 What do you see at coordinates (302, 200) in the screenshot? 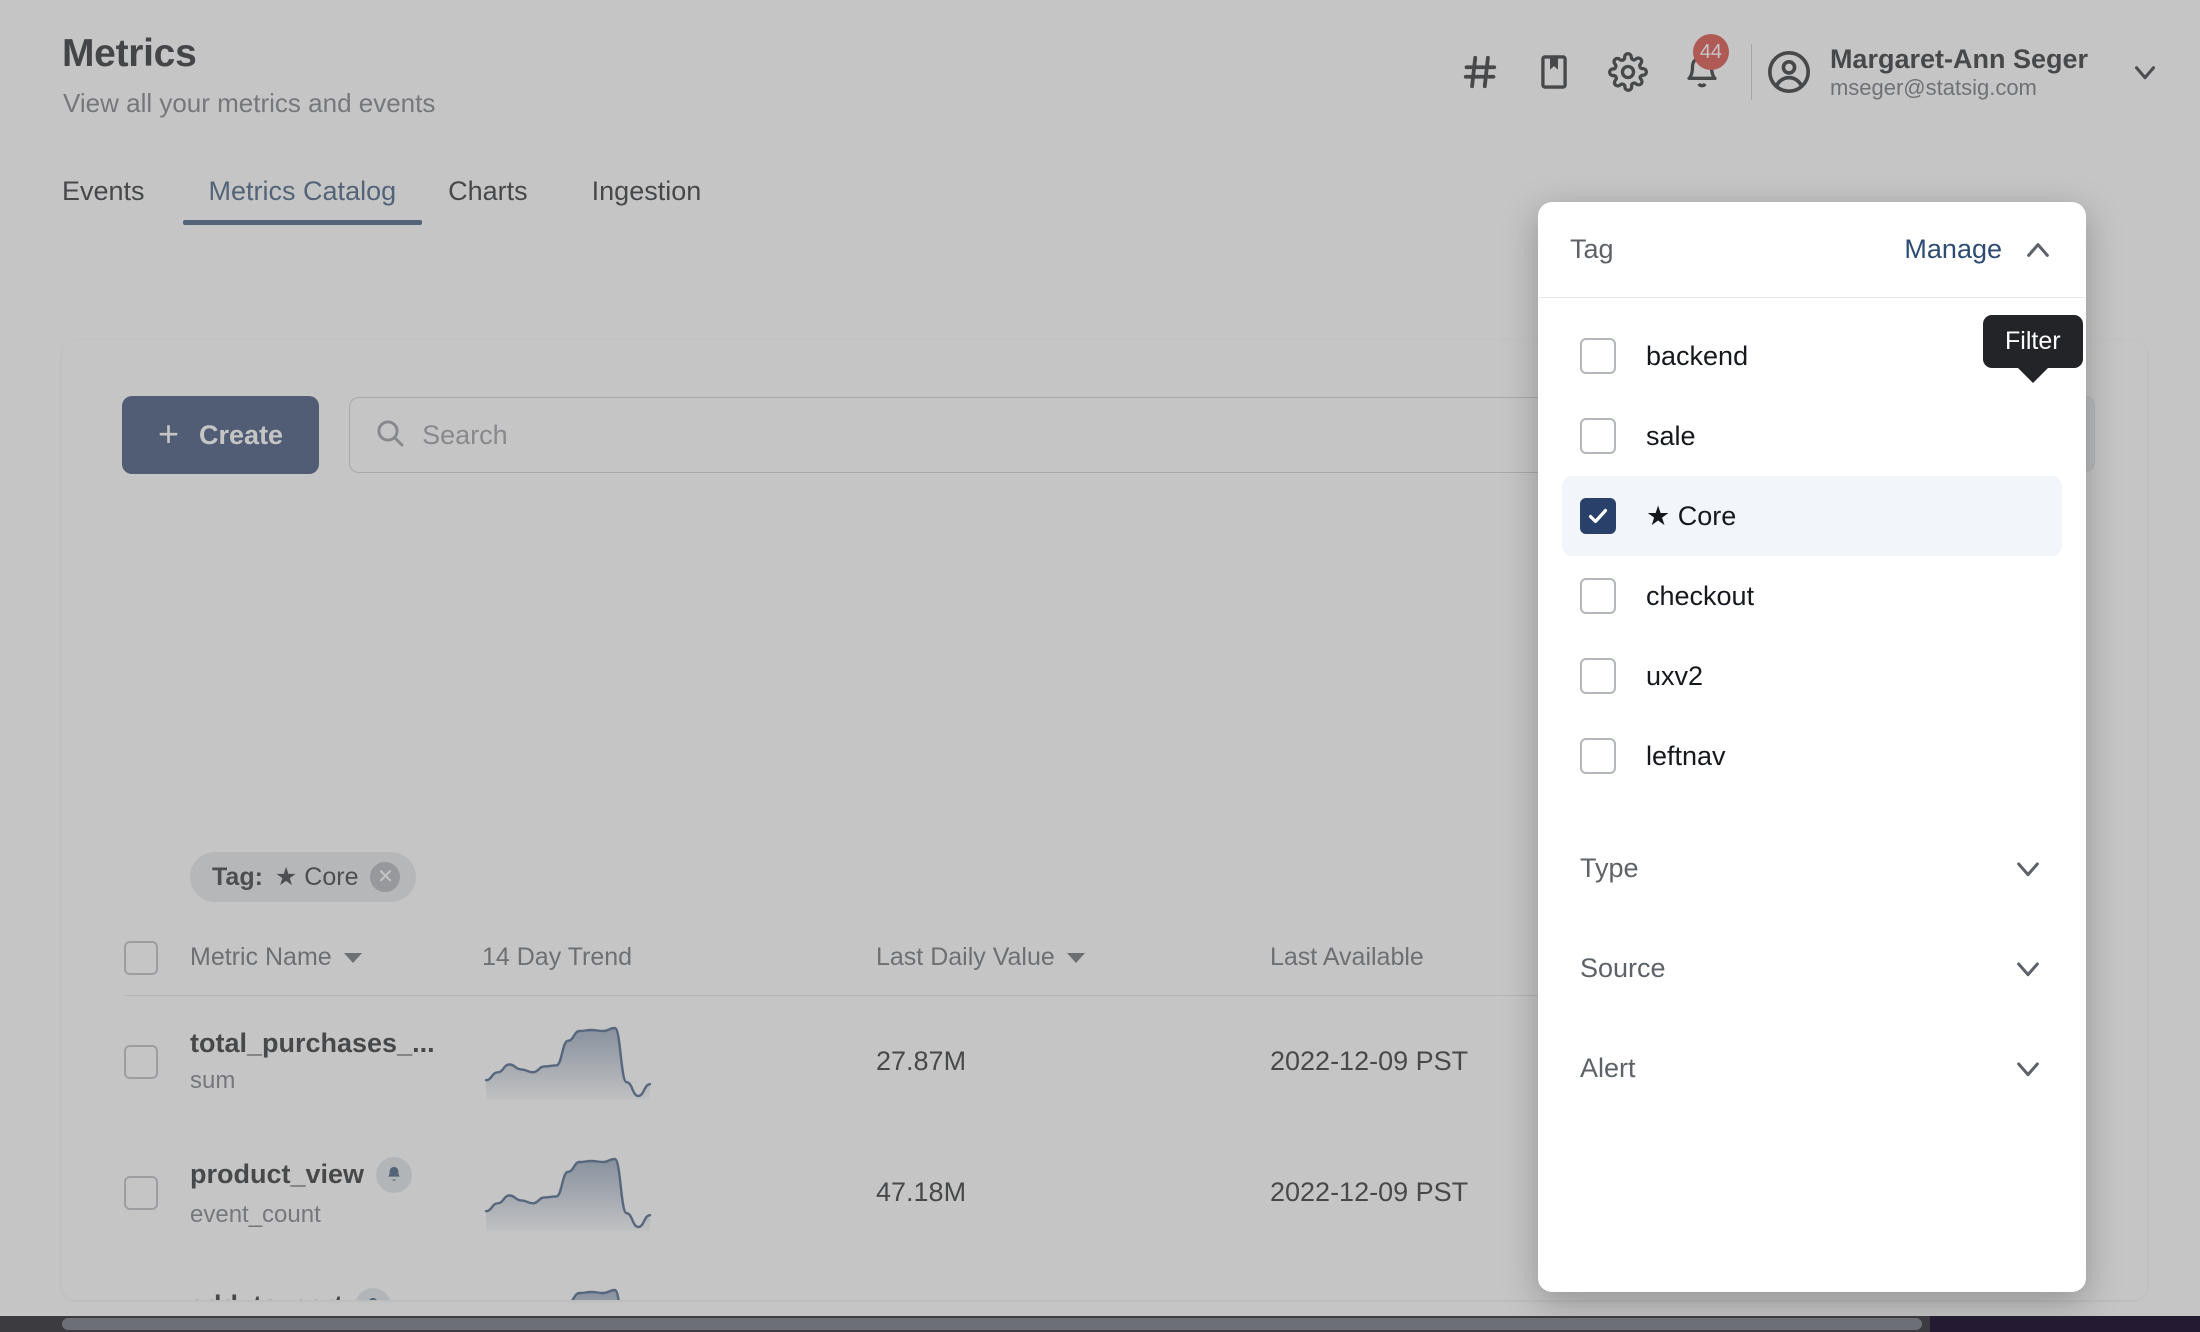
I see `tab-metrics-catalog: Metrics Catalog` at bounding box center [302, 200].